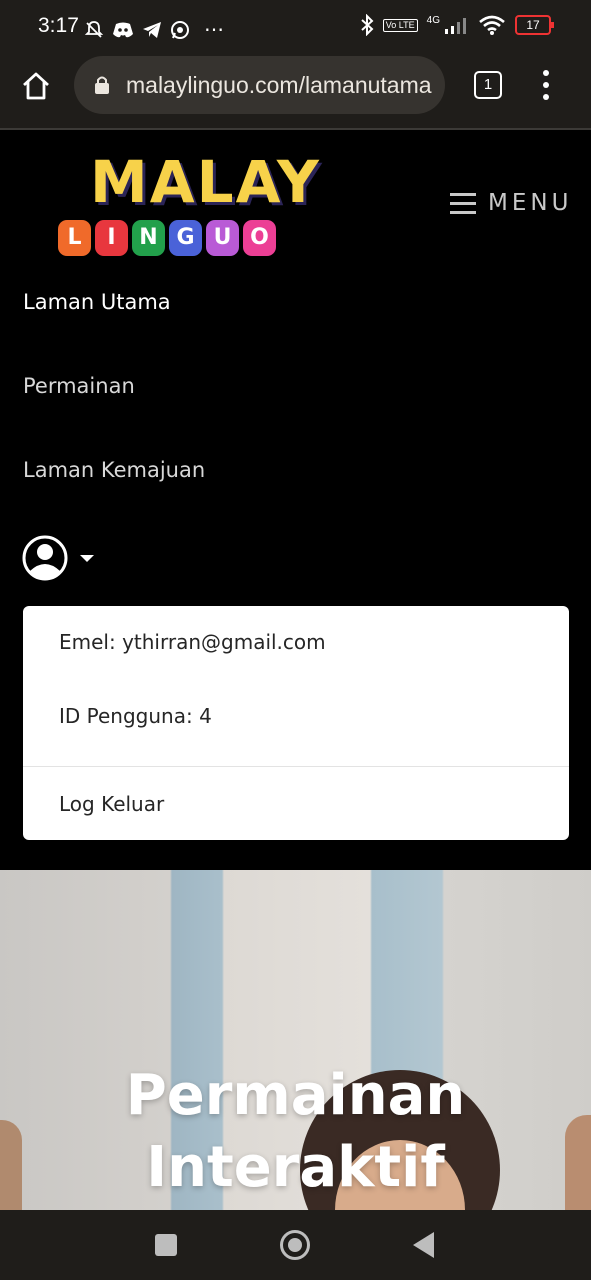 This screenshot has height=1280, width=591. Describe the element at coordinates (534, 25) in the screenshot. I see `battery-icon: 17` at that location.